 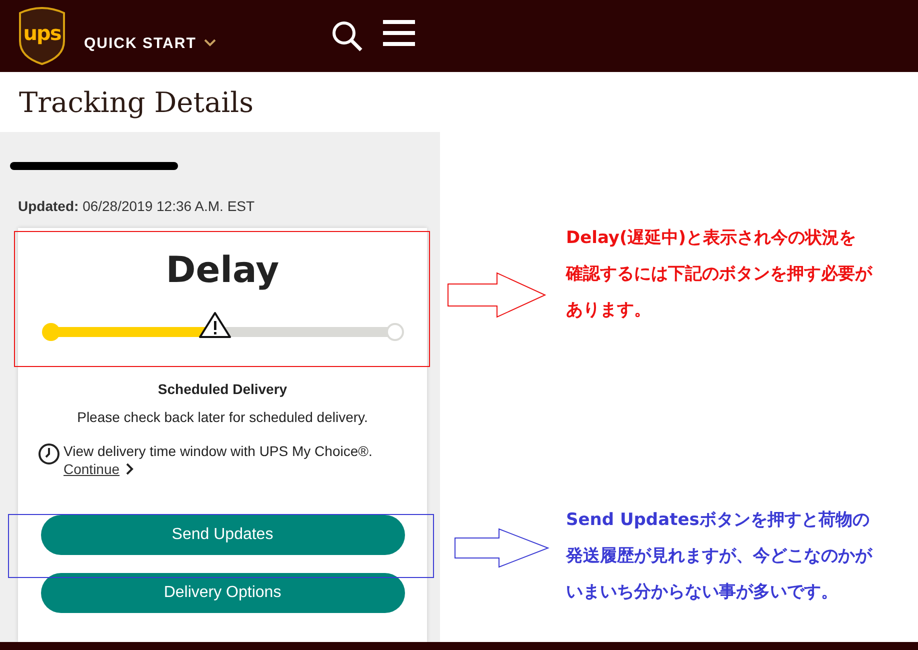 What do you see at coordinates (223, 389) in the screenshot?
I see `scheduled-heading: Scheduled Delivery` at bounding box center [223, 389].